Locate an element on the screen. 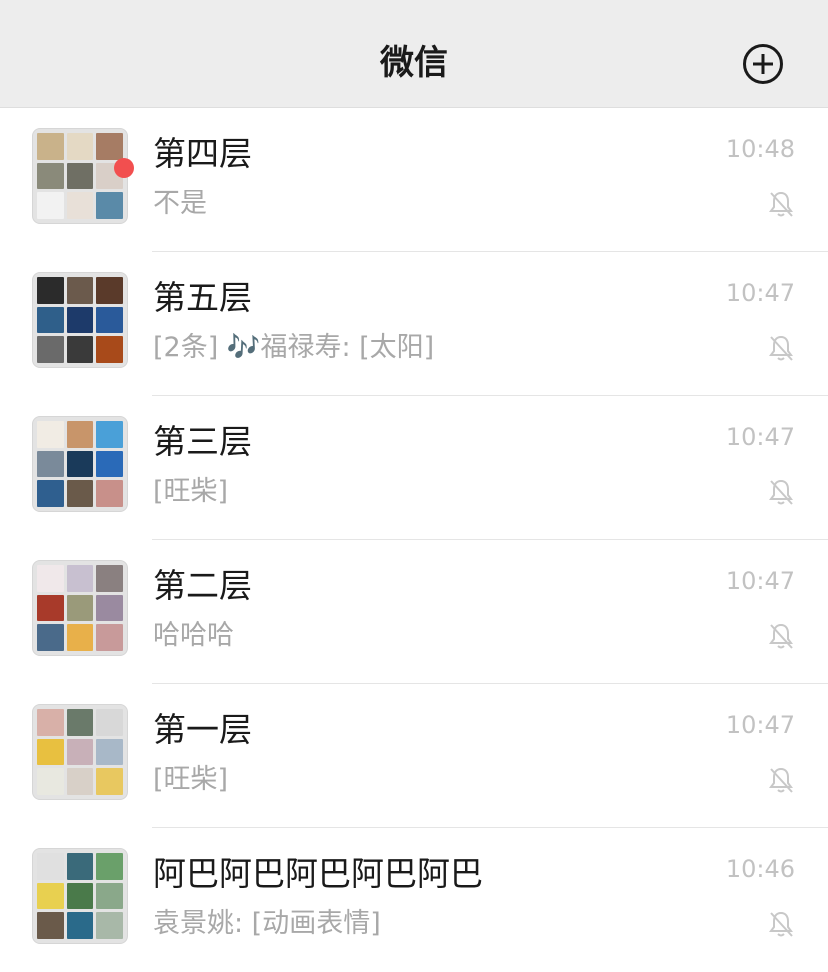 This screenshot has width=828, height=972. chat-name: 第一层 is located at coordinates (202, 729).